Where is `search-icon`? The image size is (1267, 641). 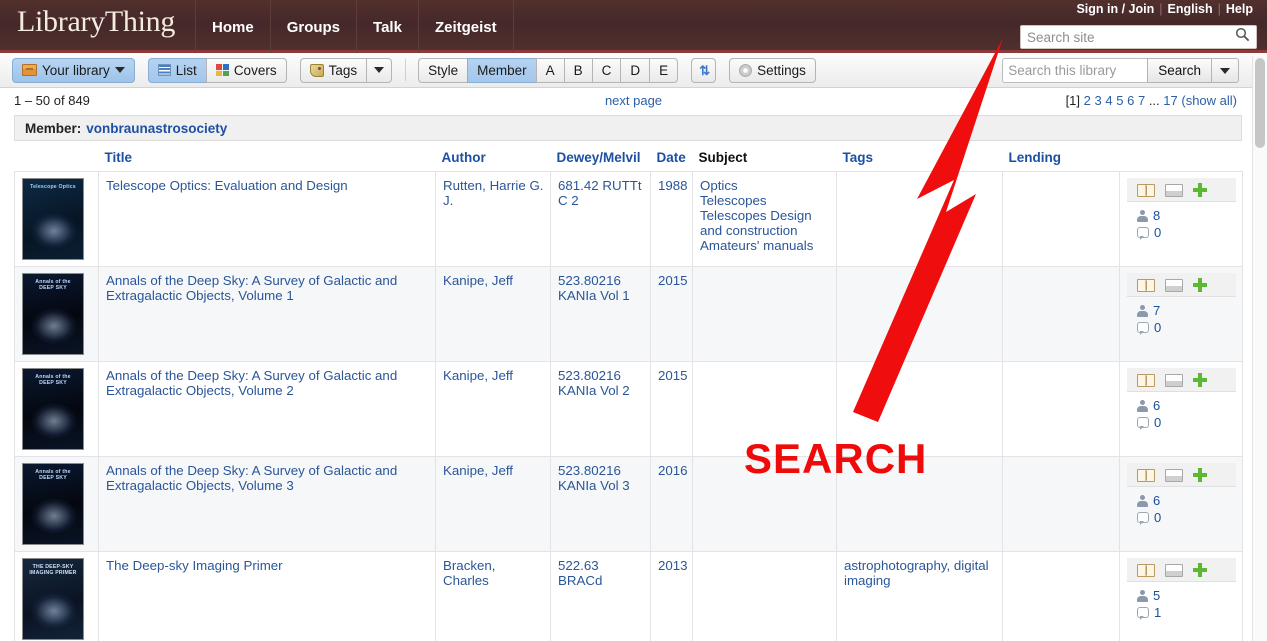 search-icon is located at coordinates (1244, 37).